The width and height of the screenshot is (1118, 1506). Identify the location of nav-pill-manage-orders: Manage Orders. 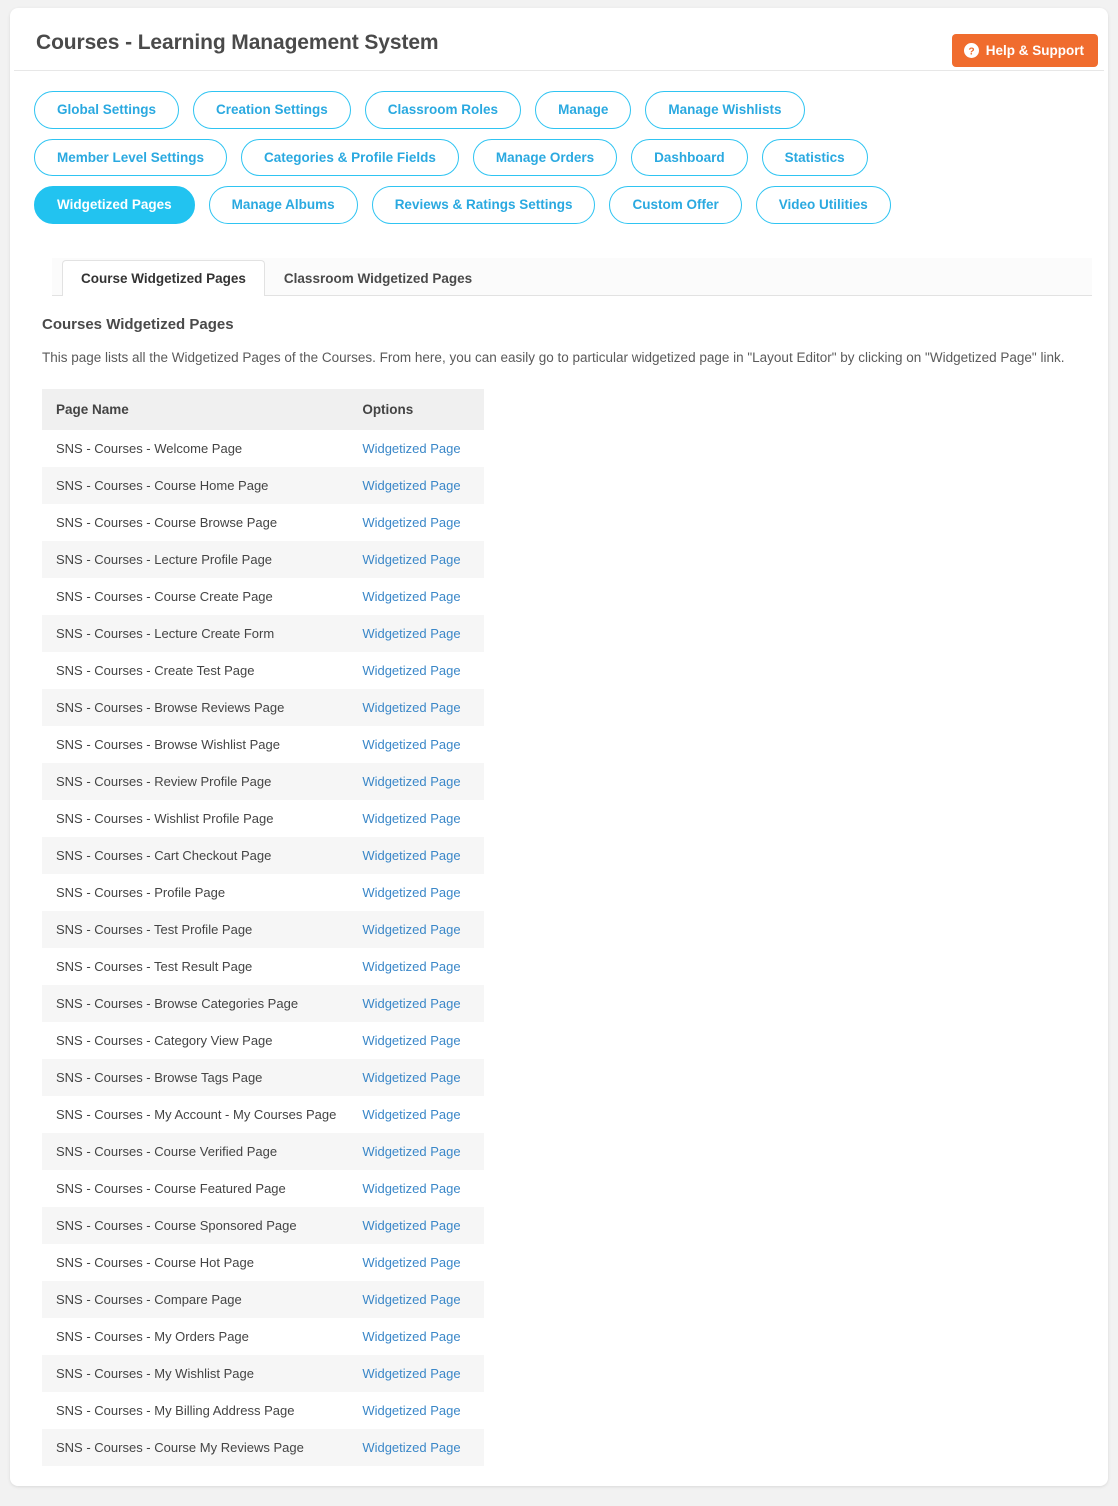
(545, 157).